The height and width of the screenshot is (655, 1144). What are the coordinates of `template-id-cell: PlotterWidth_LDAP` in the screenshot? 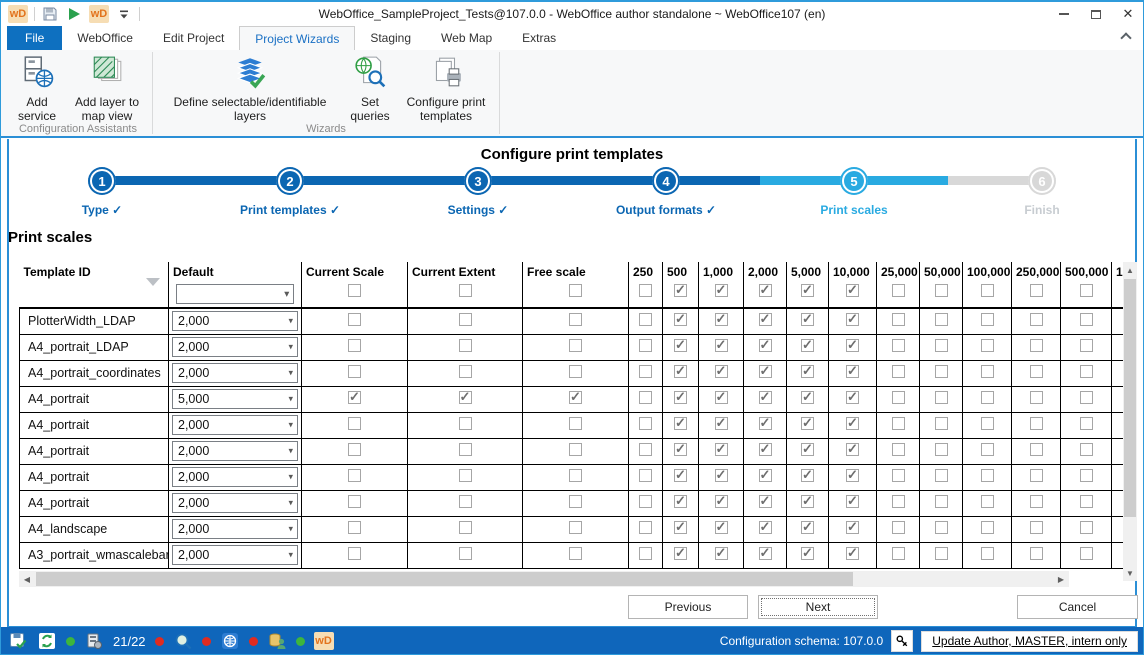 It's located at (94, 321).